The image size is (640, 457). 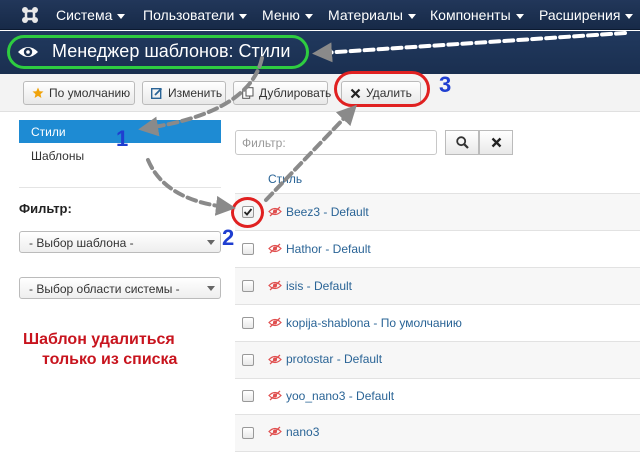 What do you see at coordinates (57, 156) in the screenshot?
I see `sidebar-item-templates: Шаблоны` at bounding box center [57, 156].